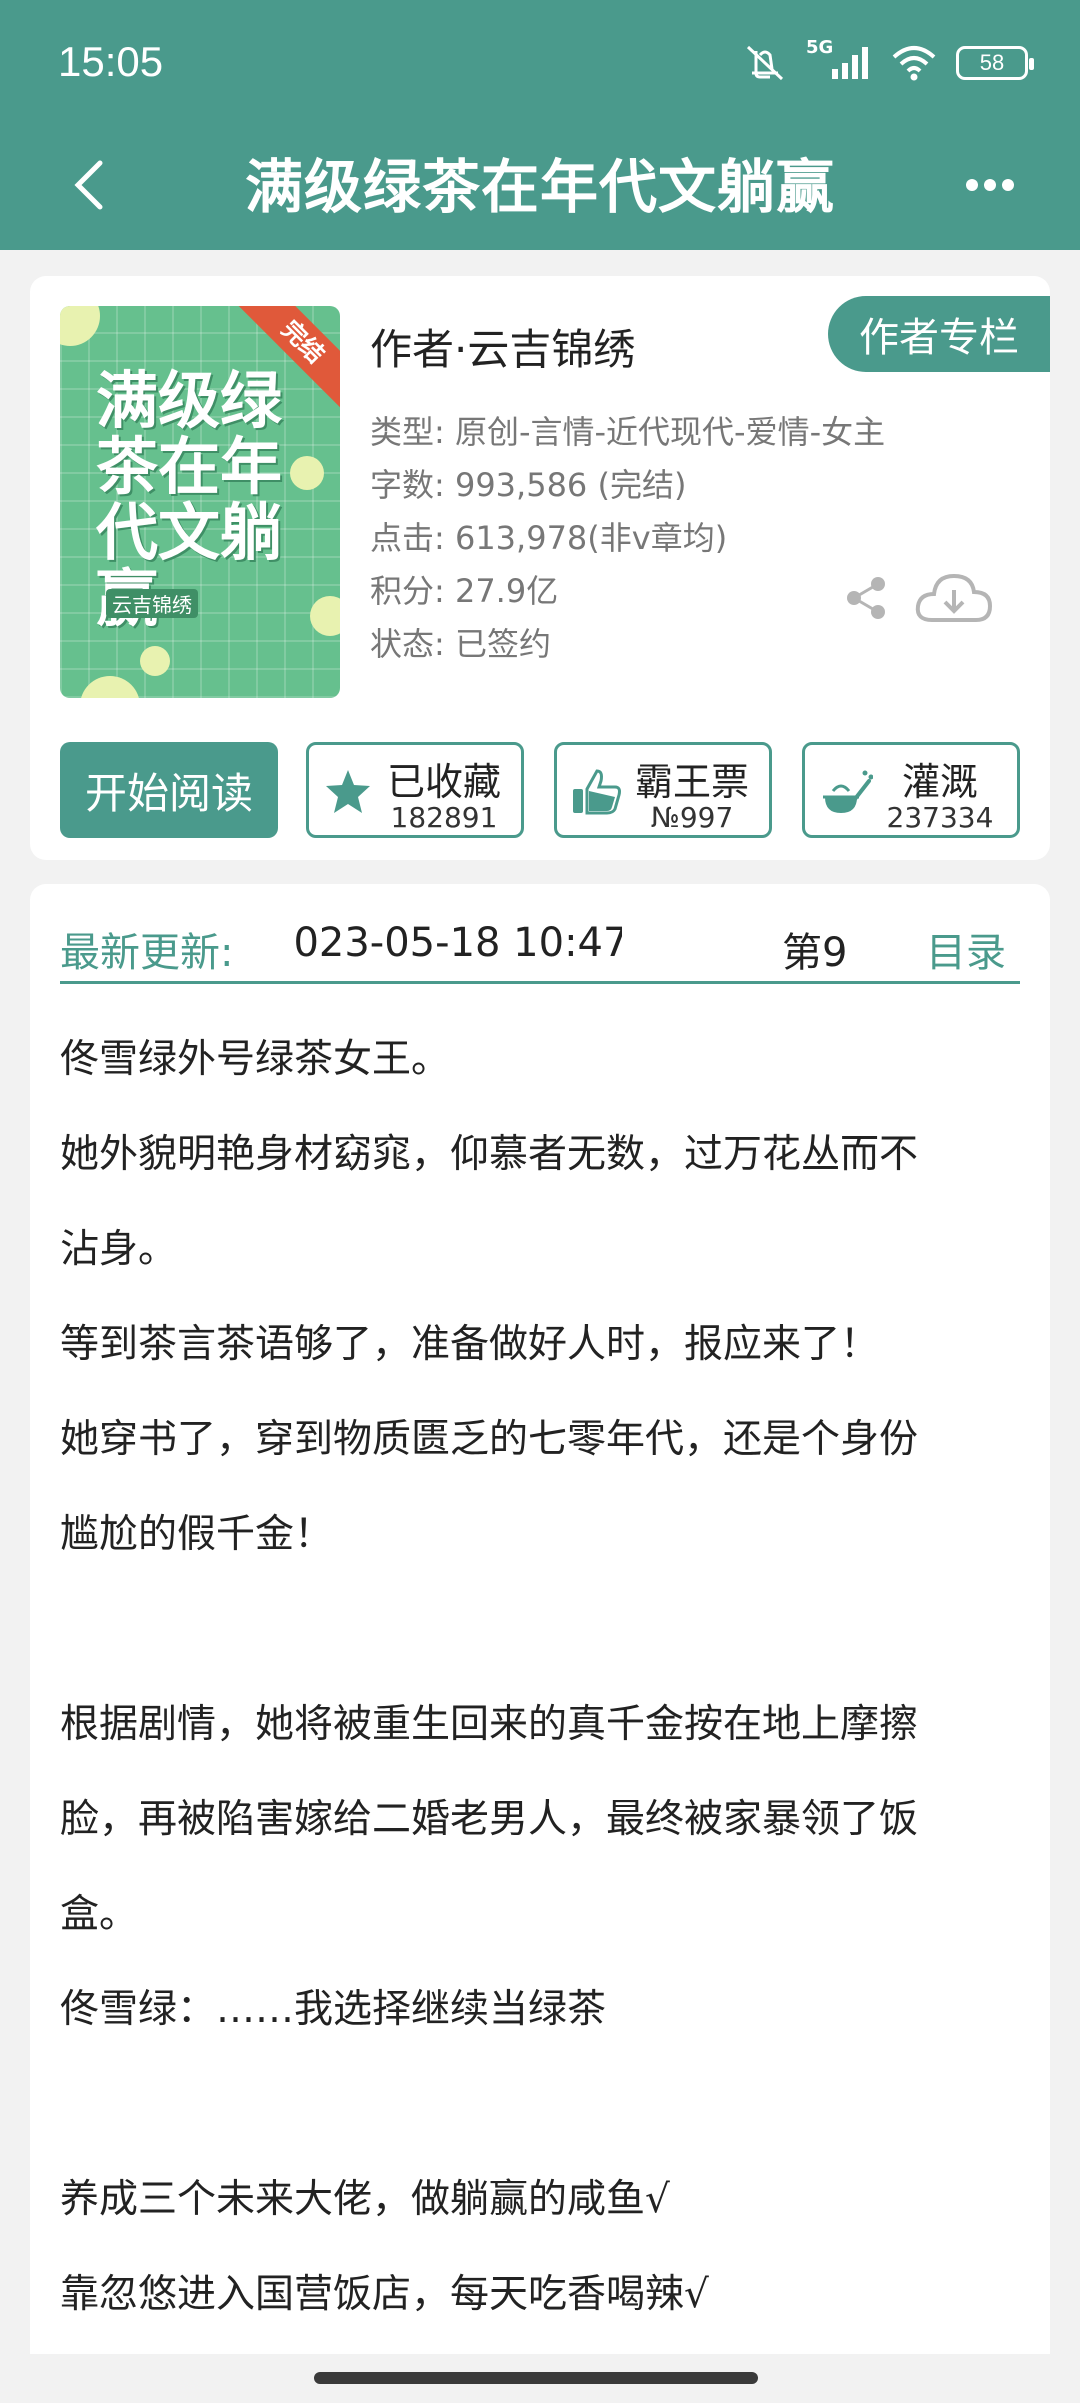 The image size is (1080, 2403). I want to click on latest-update-time-text: 2023-05-18 10:47:44, so click(457, 943).